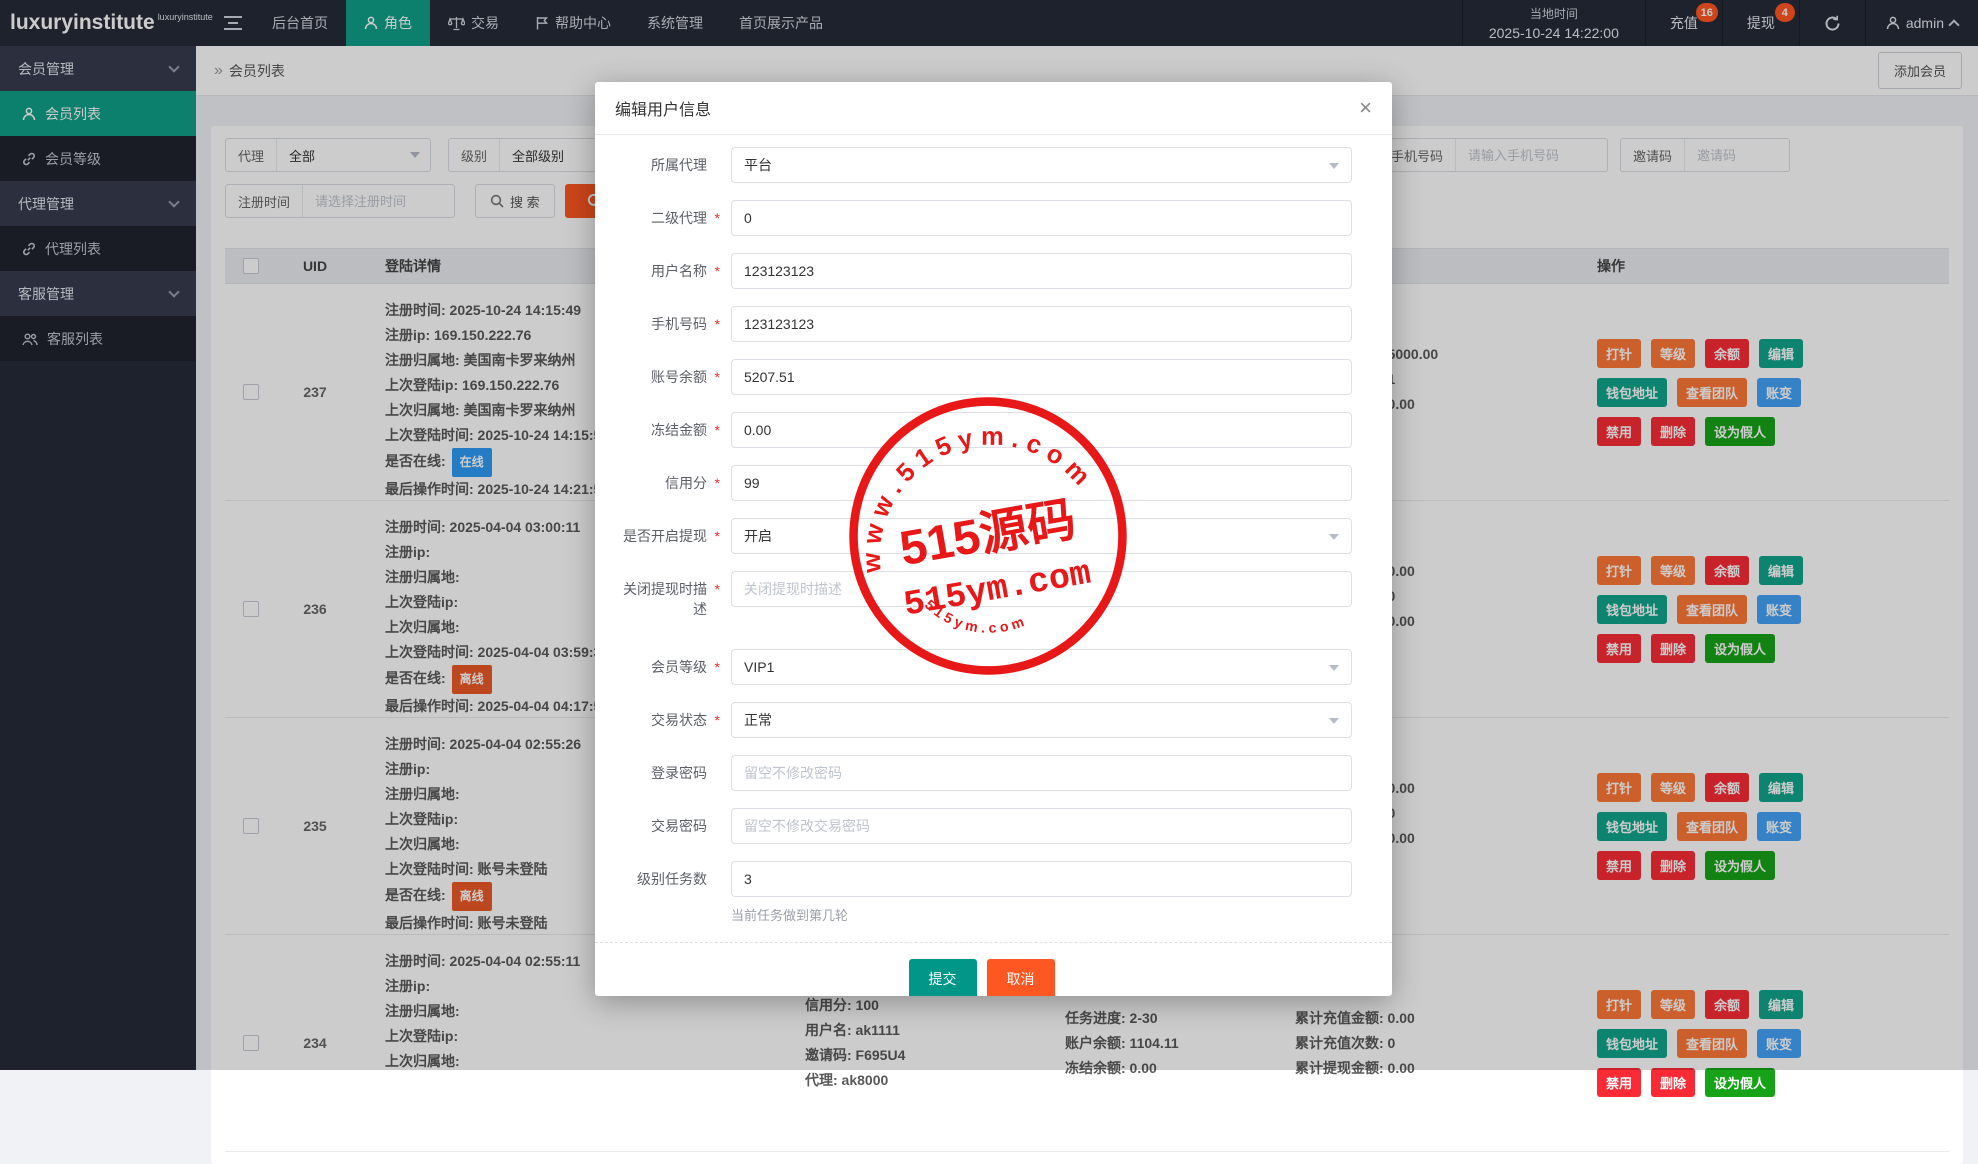  I want to click on modal-field-8: 是否开启提现* 开启, so click(981, 536).